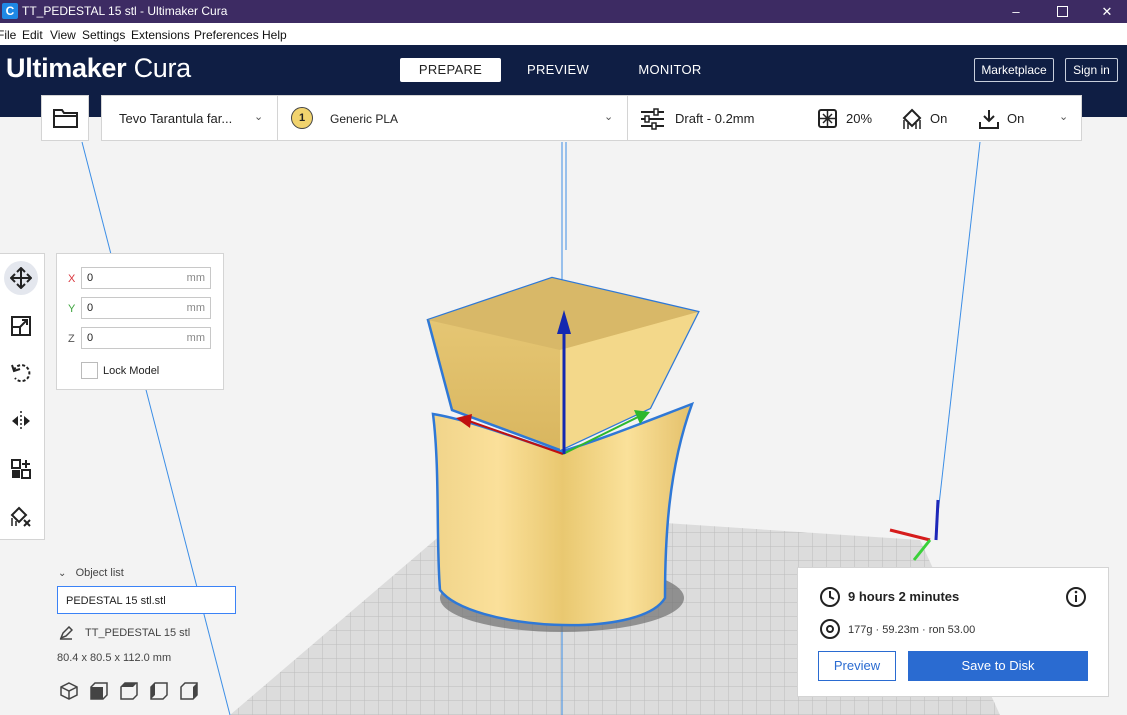 The image size is (1127, 715). I want to click on object-list-selected-item: PEDESTAL 15 stl.stl, so click(146, 600).